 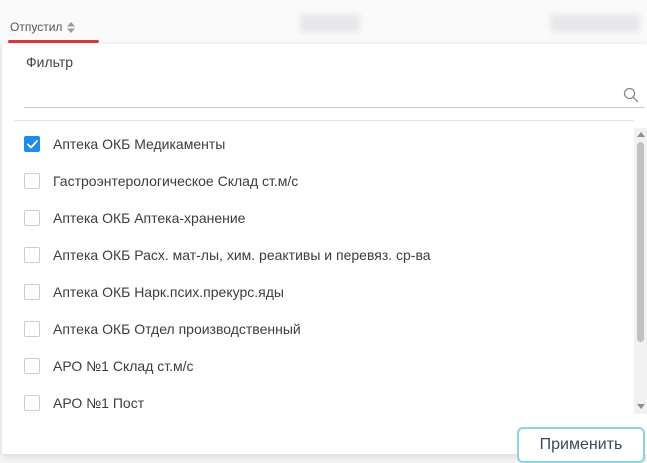 I want to click on column-header-otpustil: Отпустил, so click(x=43, y=27).